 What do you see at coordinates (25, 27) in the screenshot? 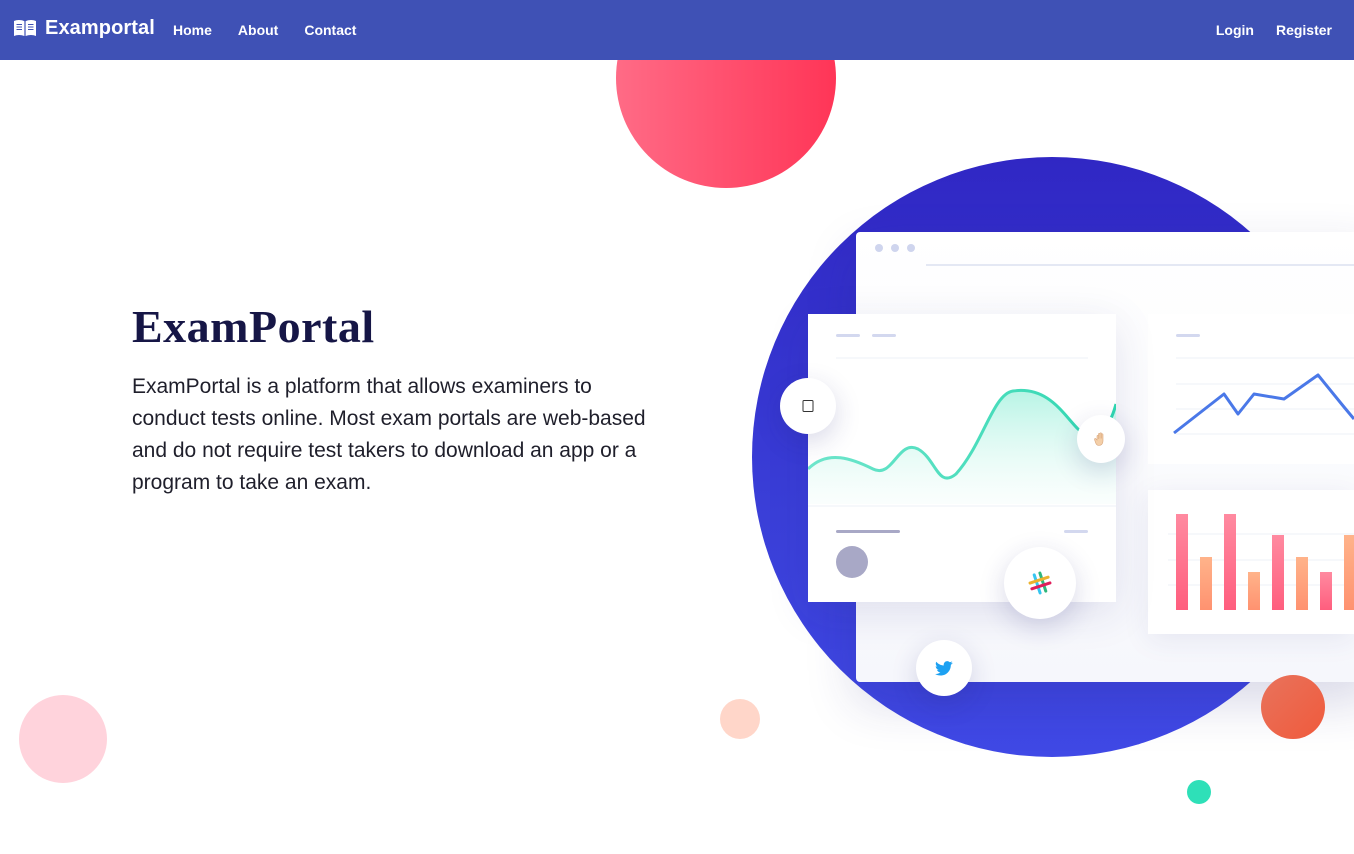
I see `book-icon` at bounding box center [25, 27].